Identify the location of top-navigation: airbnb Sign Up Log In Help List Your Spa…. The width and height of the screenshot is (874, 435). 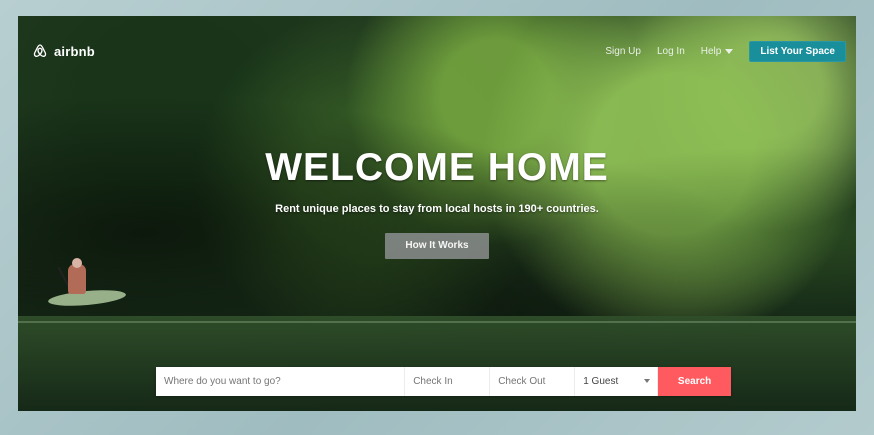
(439, 51).